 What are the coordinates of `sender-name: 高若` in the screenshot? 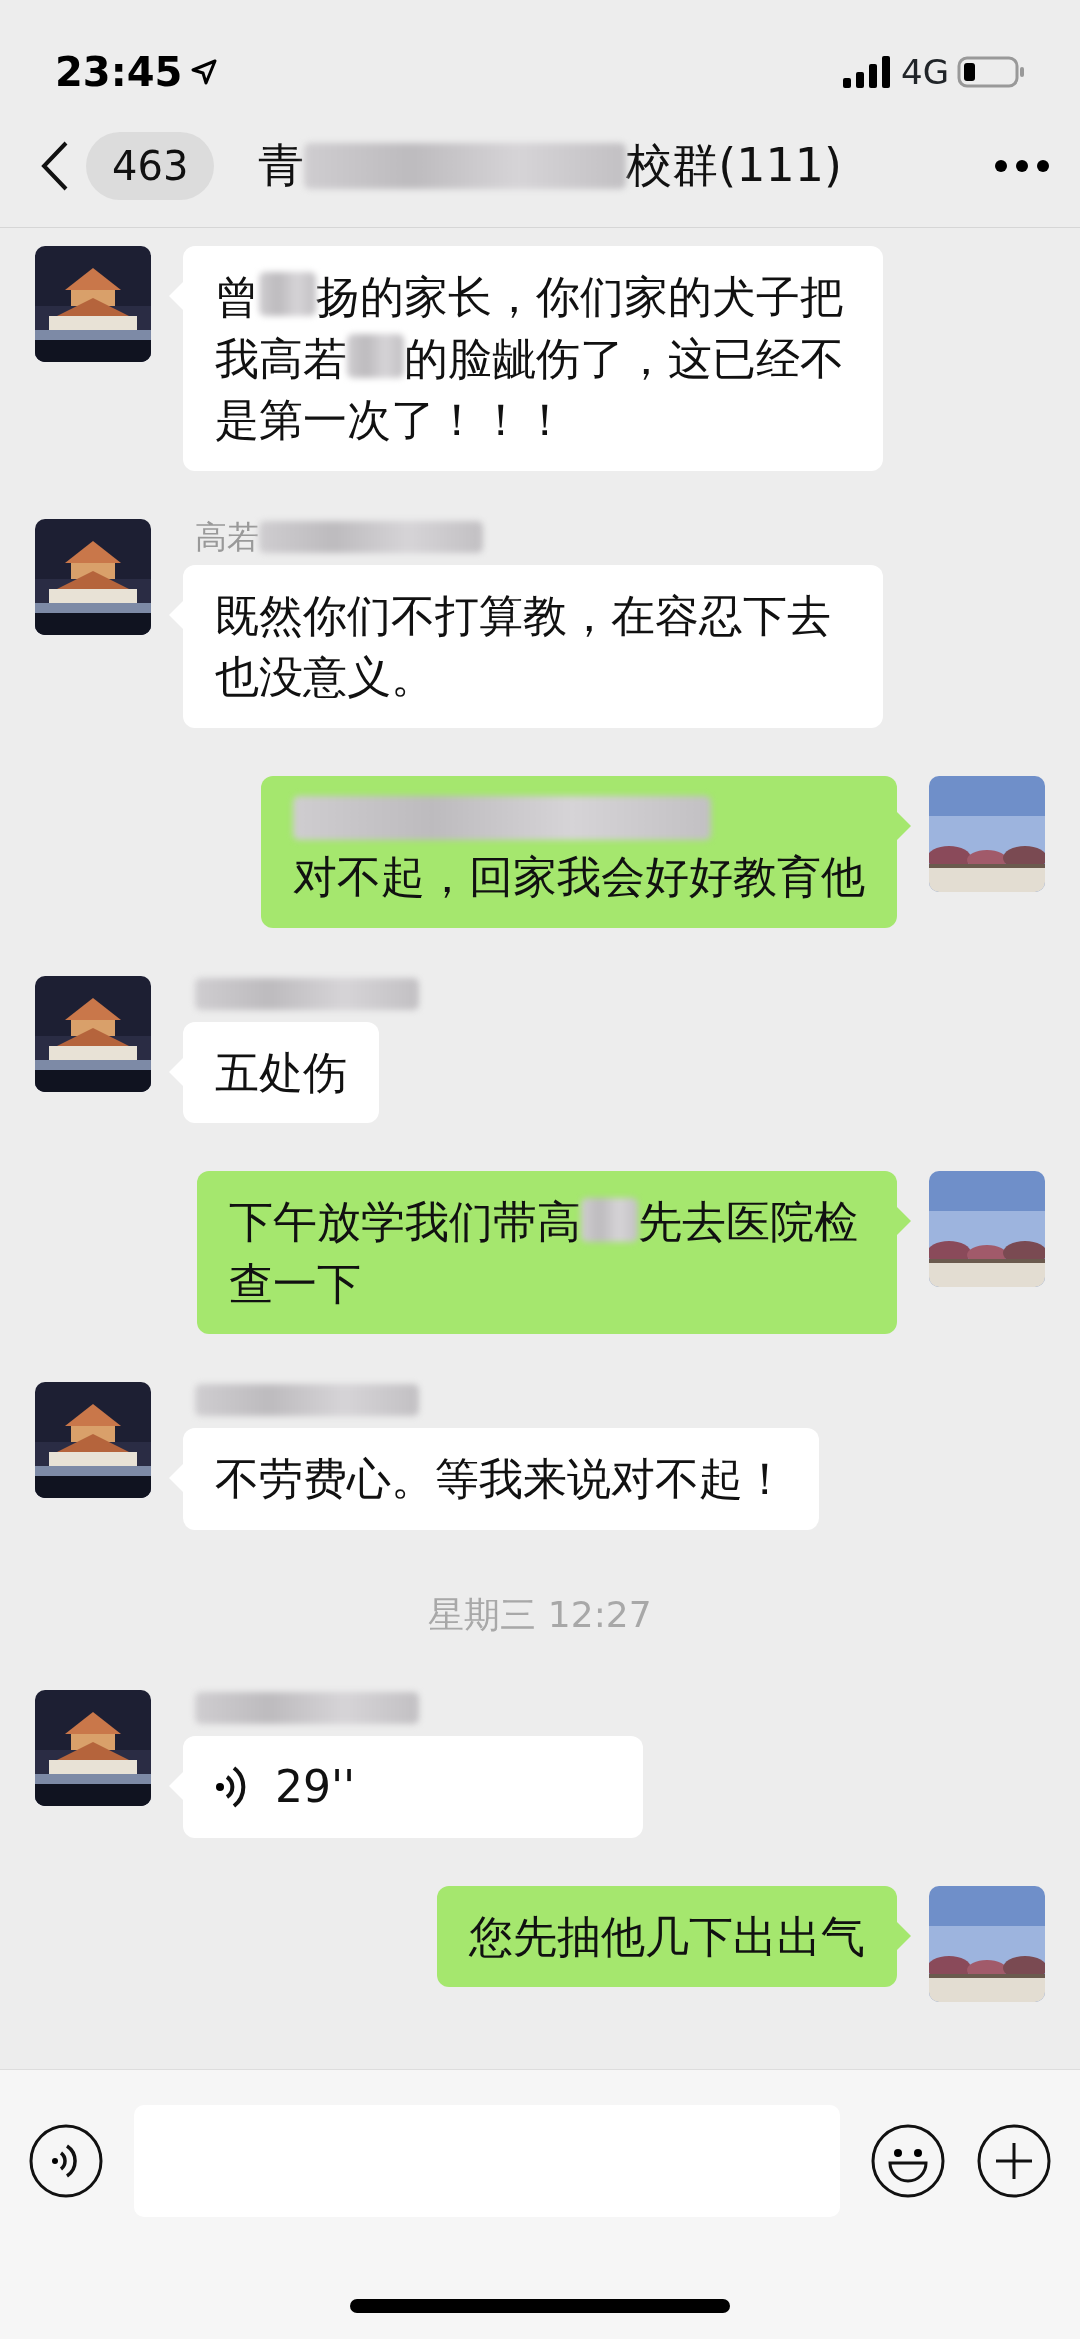 It's located at (339, 536).